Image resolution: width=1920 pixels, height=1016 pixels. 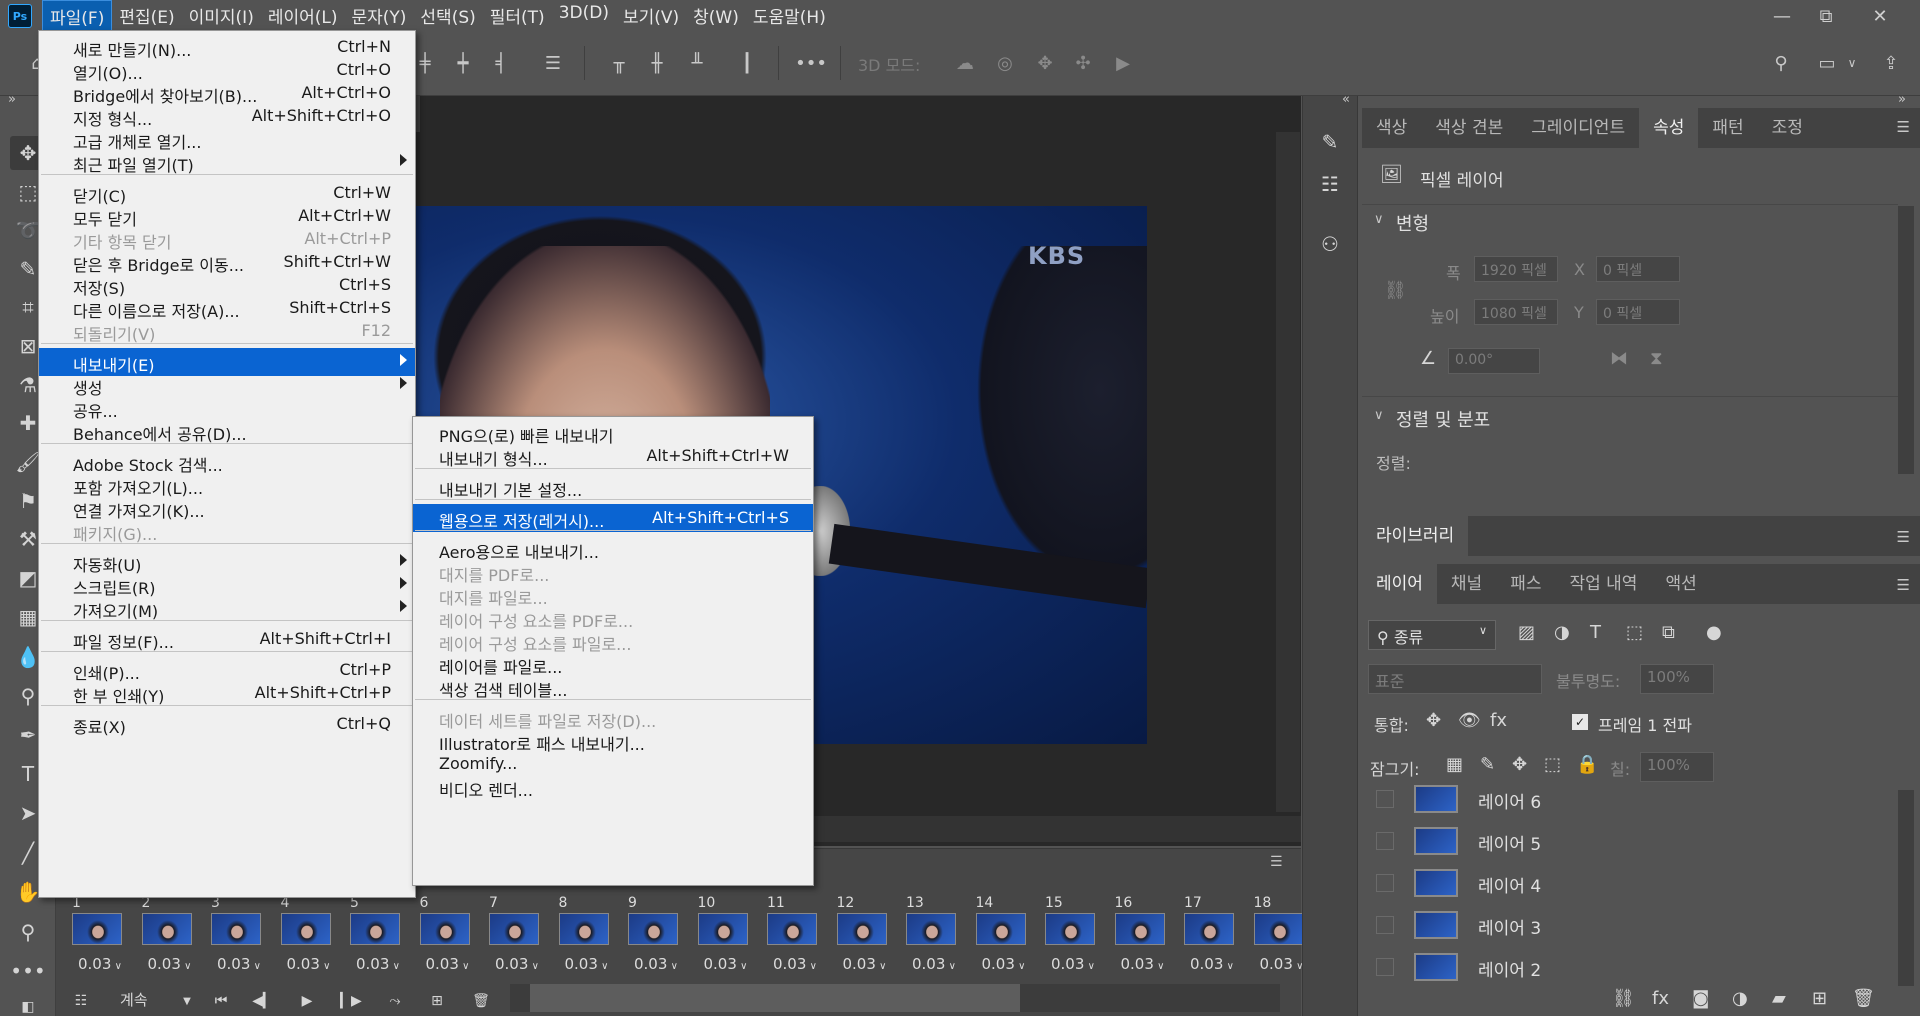 What do you see at coordinates (1399, 584) in the screenshot?
I see `tab-layers-0: 레이어` at bounding box center [1399, 584].